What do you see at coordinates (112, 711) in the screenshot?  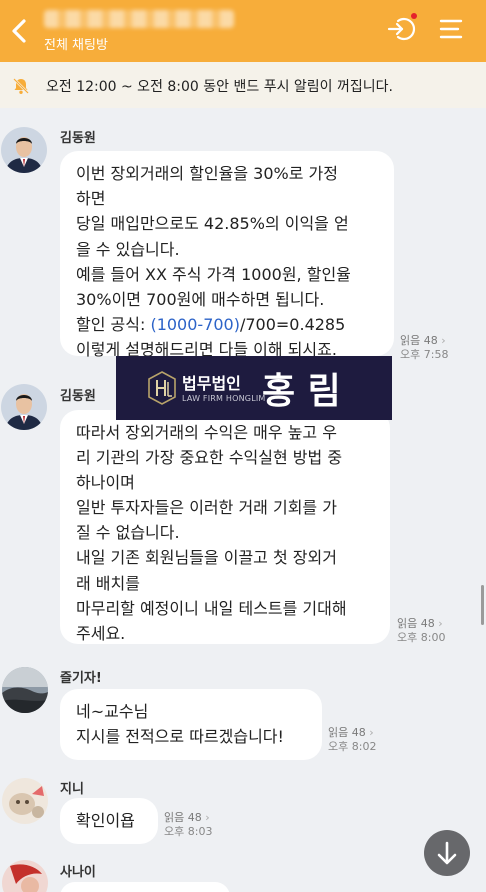 I see `message-line: 네~교수님` at bounding box center [112, 711].